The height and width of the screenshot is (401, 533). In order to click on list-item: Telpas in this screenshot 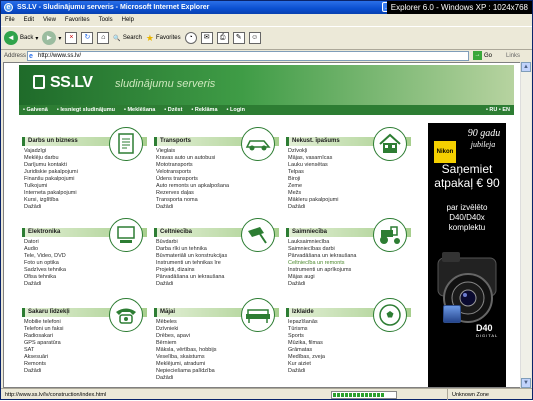, I will do `click(349, 172)`.